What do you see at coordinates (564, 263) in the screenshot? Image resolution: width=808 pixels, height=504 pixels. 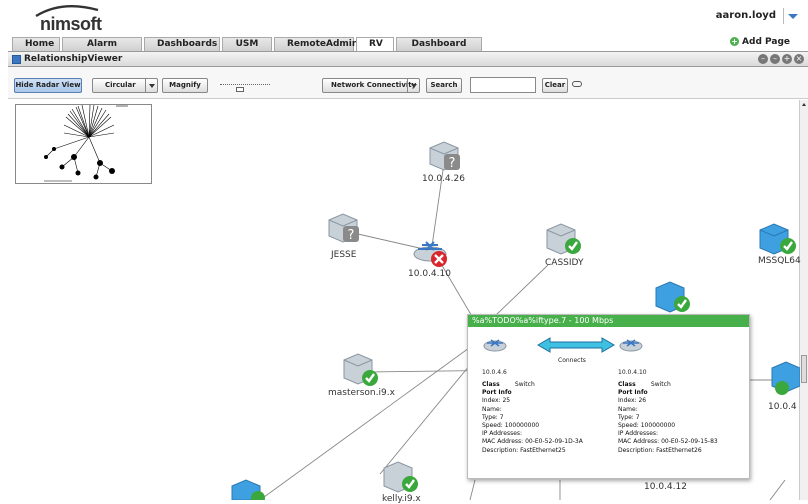 I see `node-label: CASSIDY` at bounding box center [564, 263].